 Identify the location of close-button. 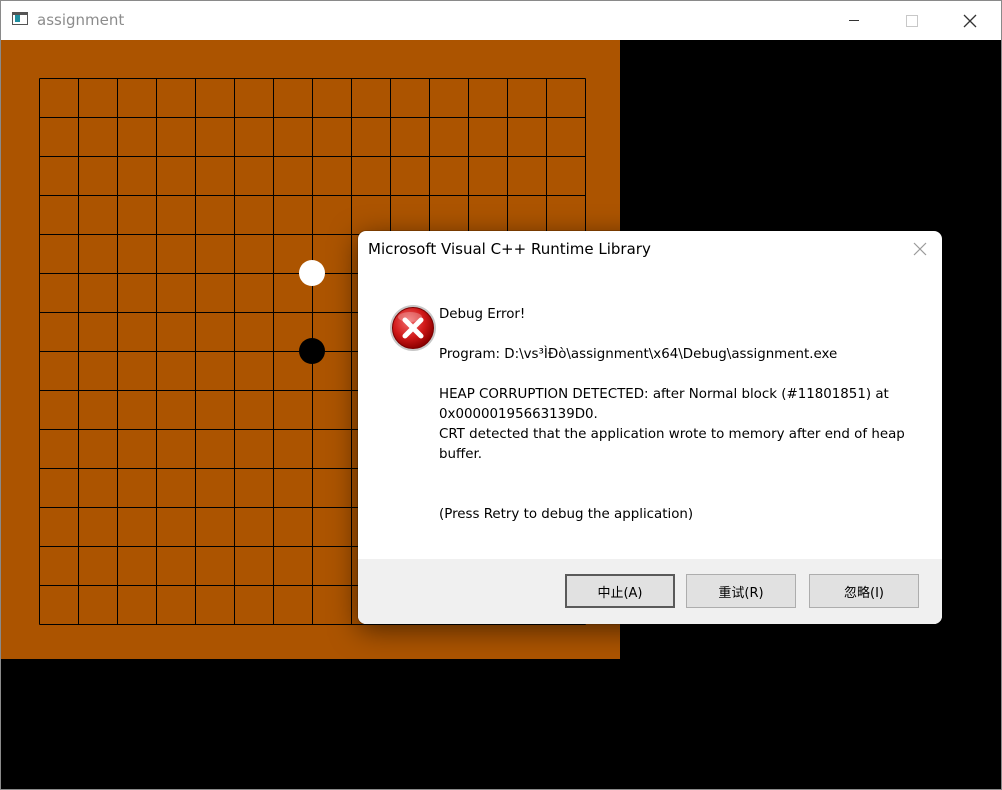
(970, 20).